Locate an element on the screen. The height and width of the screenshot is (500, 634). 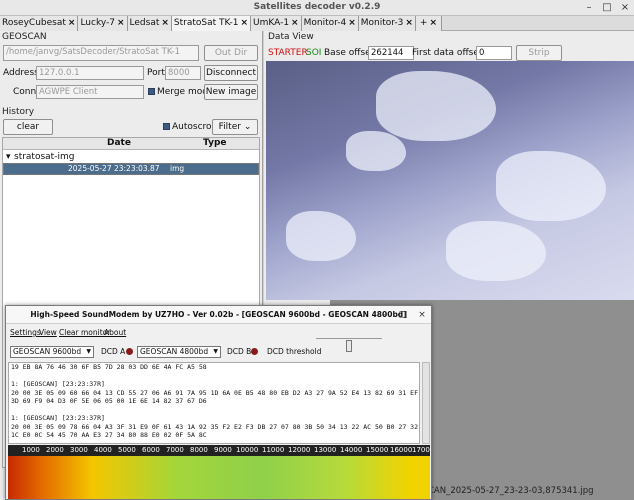
freq-tick: 10000 is located at coordinates (247, 450).